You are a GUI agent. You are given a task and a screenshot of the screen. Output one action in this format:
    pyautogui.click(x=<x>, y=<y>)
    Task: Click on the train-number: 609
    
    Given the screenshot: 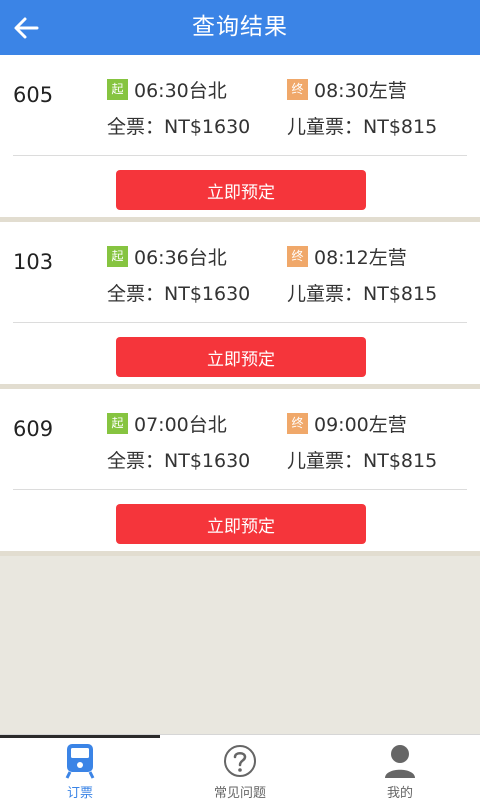 What is the action you would take?
    pyautogui.click(x=33, y=429)
    